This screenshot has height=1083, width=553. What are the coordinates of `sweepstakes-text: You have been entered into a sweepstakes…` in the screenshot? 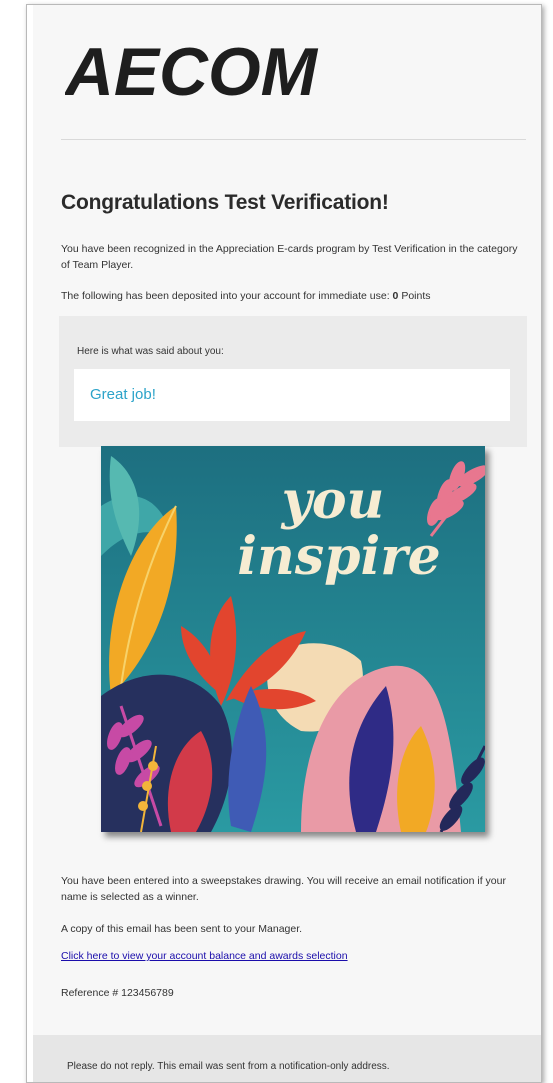 It's located at (283, 889).